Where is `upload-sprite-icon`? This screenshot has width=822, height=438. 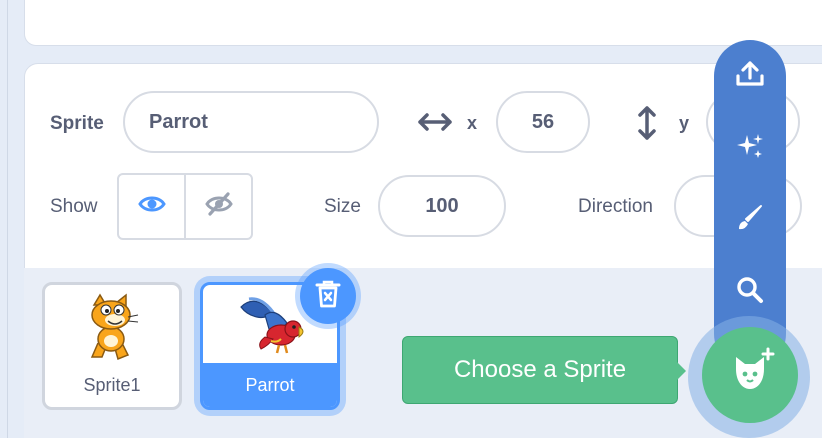 upload-sprite-icon is located at coordinates (750, 76).